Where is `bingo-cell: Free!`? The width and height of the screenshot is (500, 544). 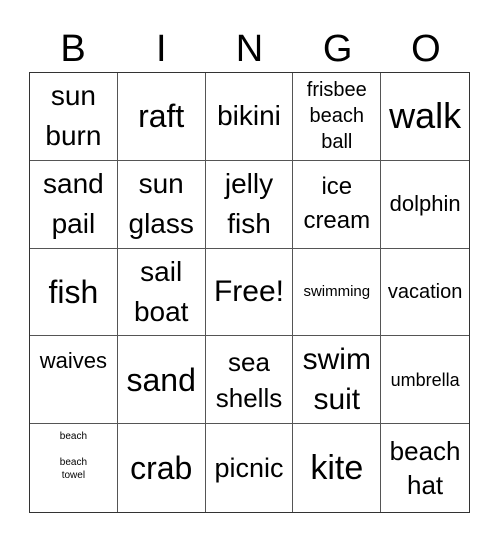 bingo-cell: Free! is located at coordinates (249, 292).